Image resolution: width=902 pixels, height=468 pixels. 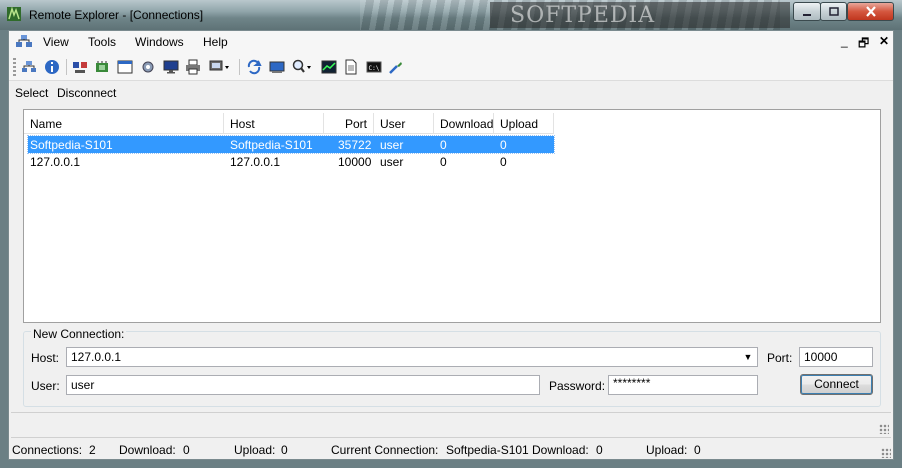 I want to click on search-dropdown-icon, so click(x=302, y=67).